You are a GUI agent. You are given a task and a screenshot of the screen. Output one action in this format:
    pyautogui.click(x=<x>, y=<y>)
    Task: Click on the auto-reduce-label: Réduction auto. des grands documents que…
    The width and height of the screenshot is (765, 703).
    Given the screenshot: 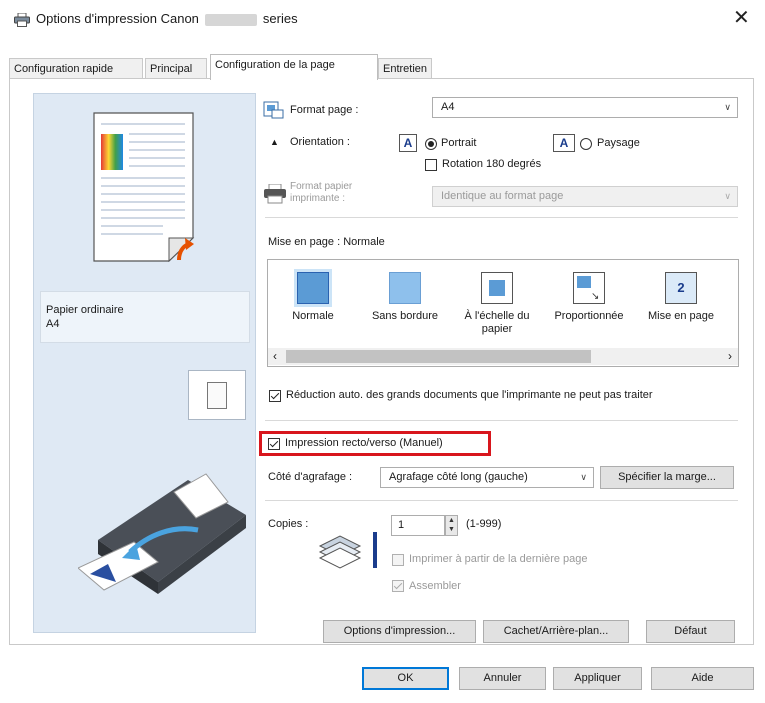 What is the action you would take?
    pyautogui.click(x=469, y=395)
    